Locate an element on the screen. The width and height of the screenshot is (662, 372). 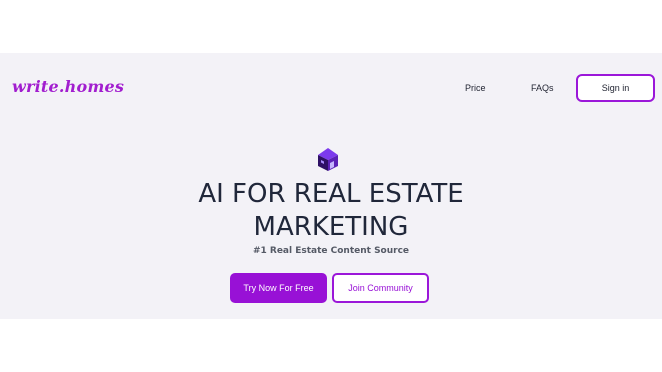
signin-button: Sign in is located at coordinates (615, 88).